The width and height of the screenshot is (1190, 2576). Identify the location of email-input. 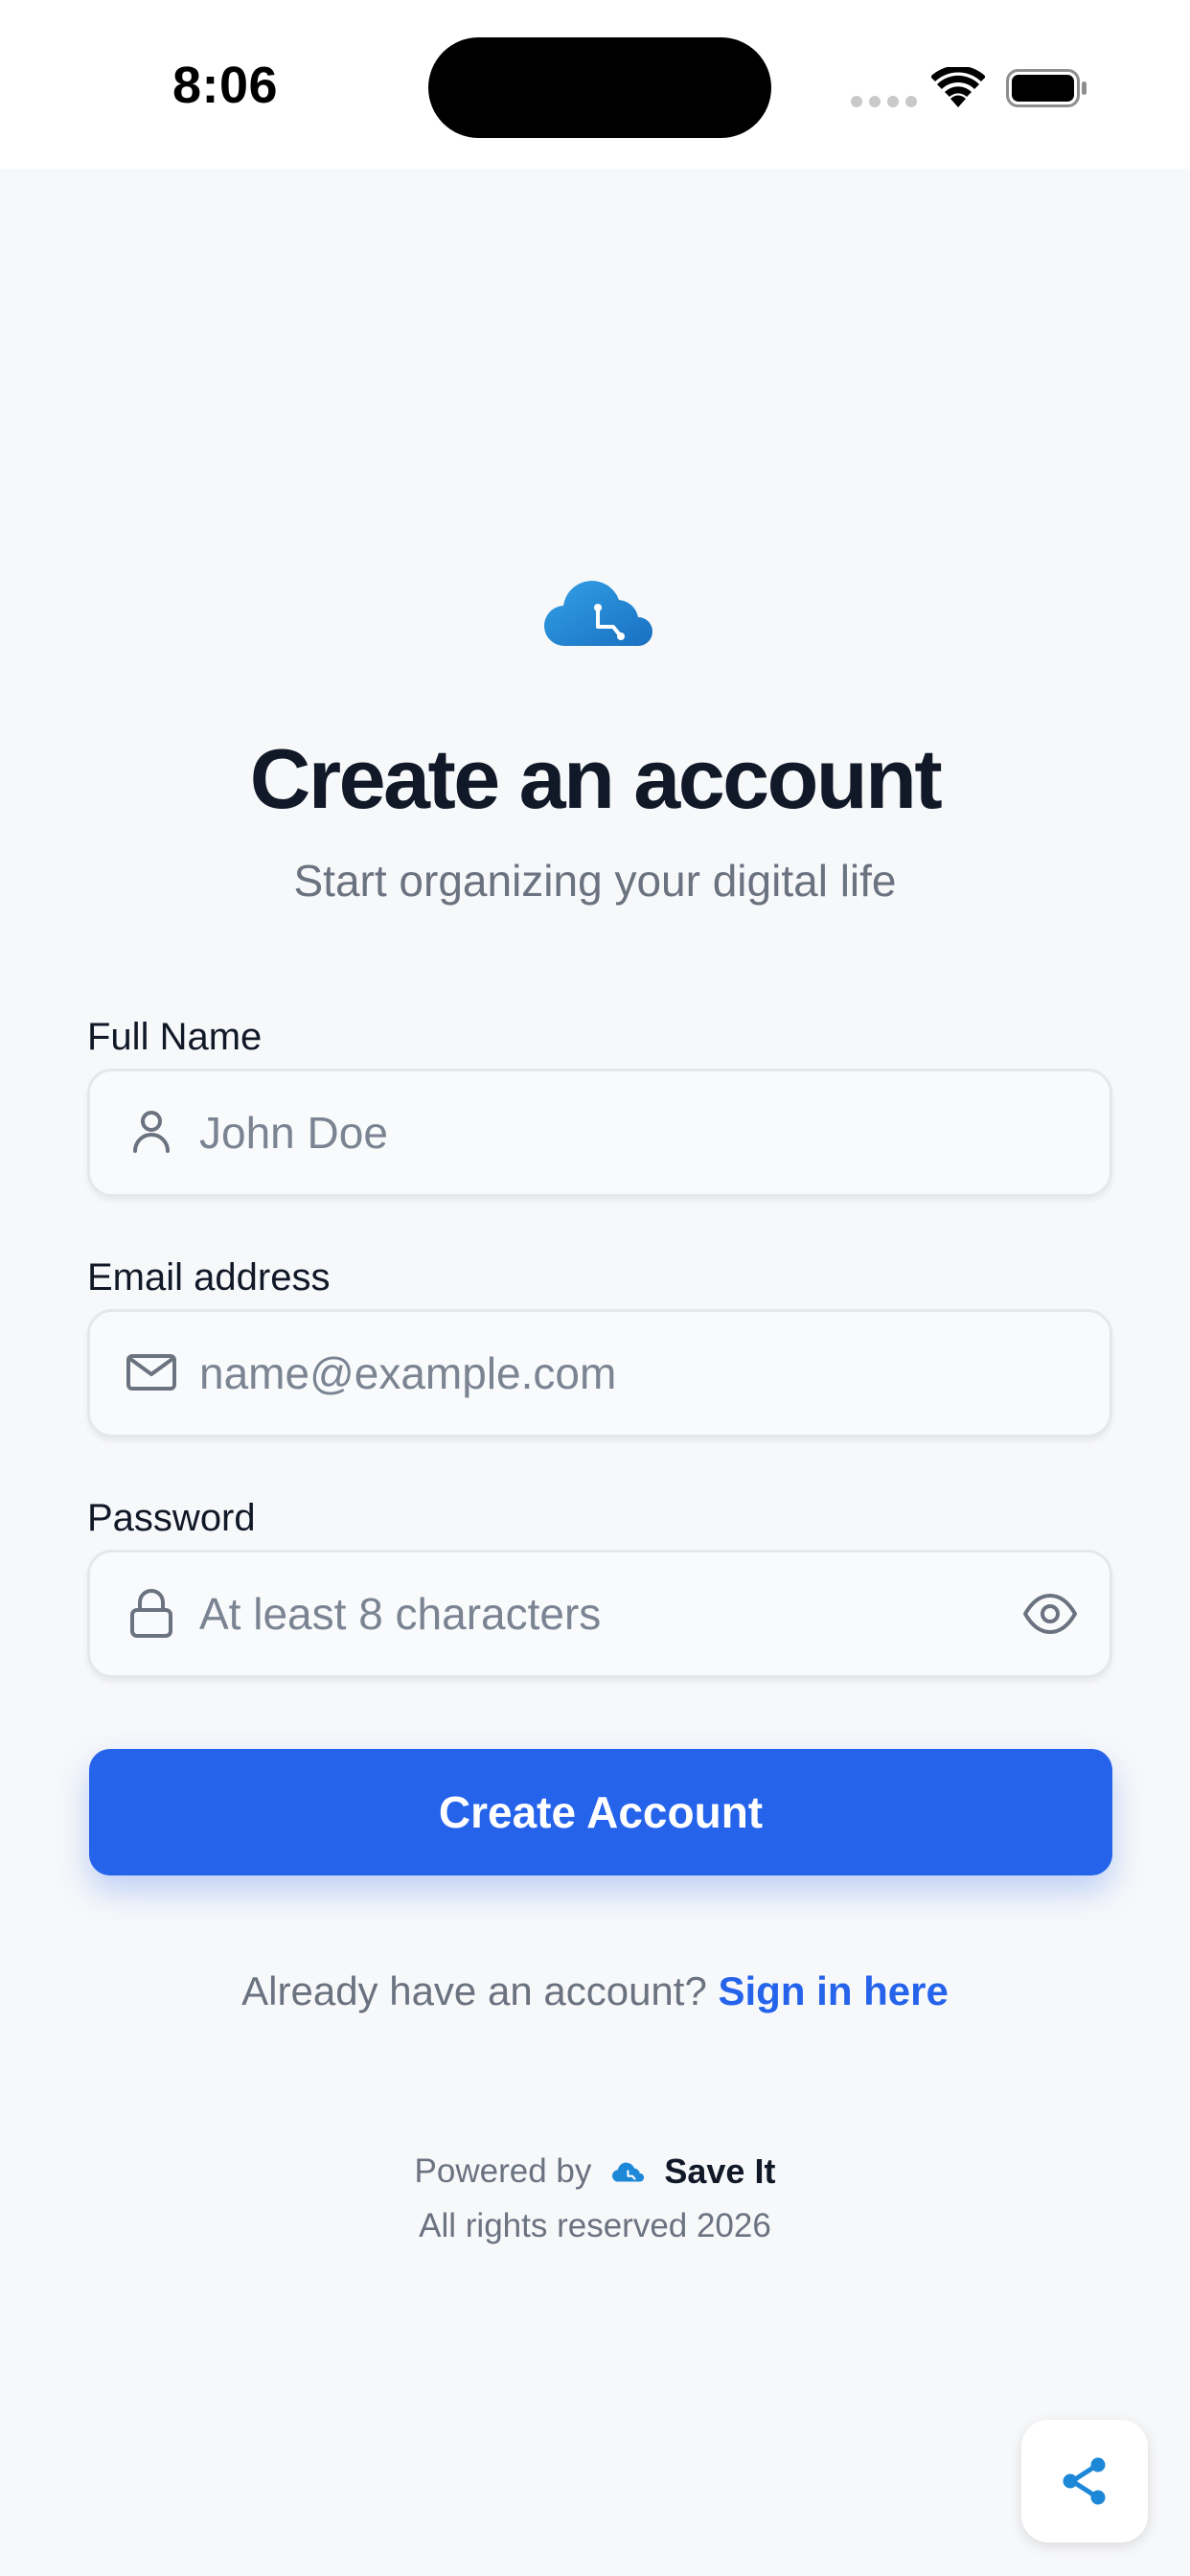
(583, 1373).